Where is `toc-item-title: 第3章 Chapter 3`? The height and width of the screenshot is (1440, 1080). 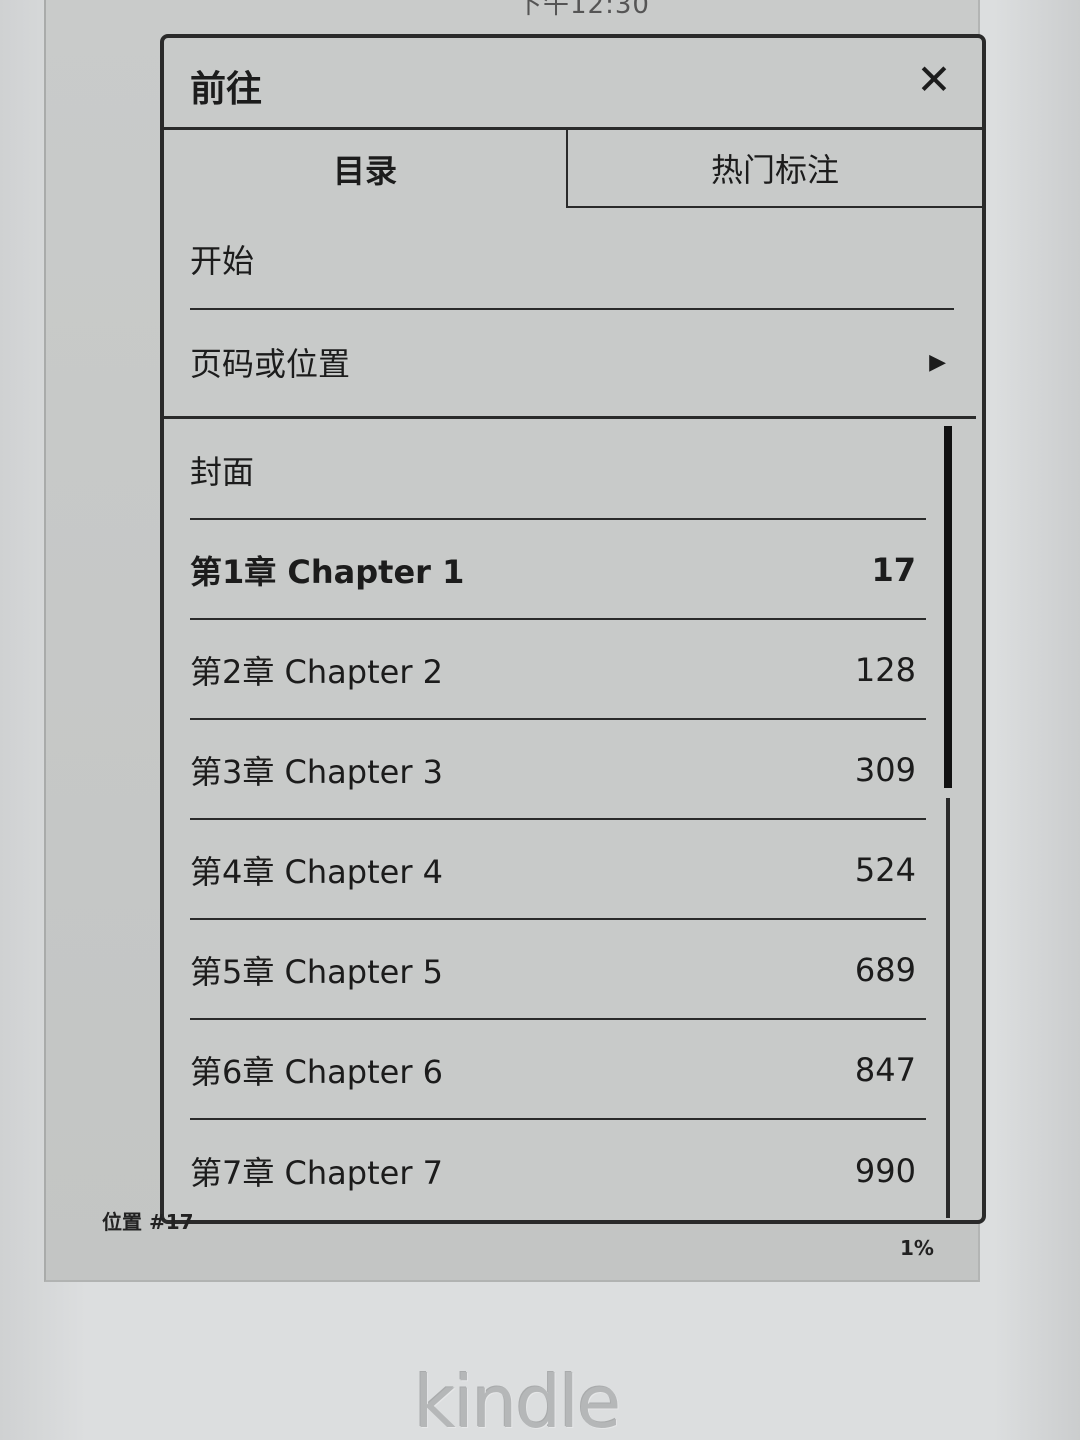
toc-item-title: 第3章 Chapter 3 is located at coordinates (317, 772).